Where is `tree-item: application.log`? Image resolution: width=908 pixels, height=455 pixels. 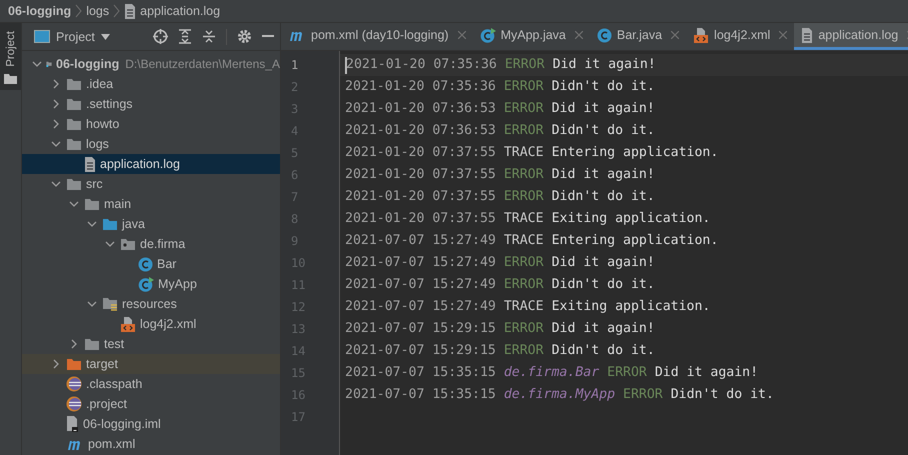
tree-item: application.log is located at coordinates (151, 164).